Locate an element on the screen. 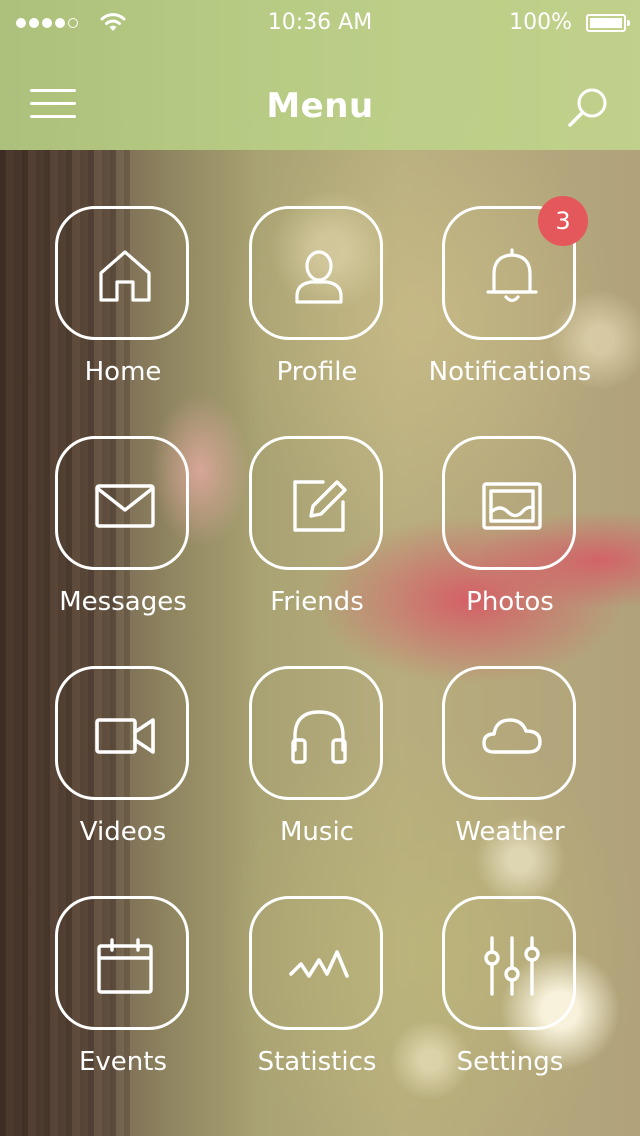  menu-item-home: Home is located at coordinates (123, 301).